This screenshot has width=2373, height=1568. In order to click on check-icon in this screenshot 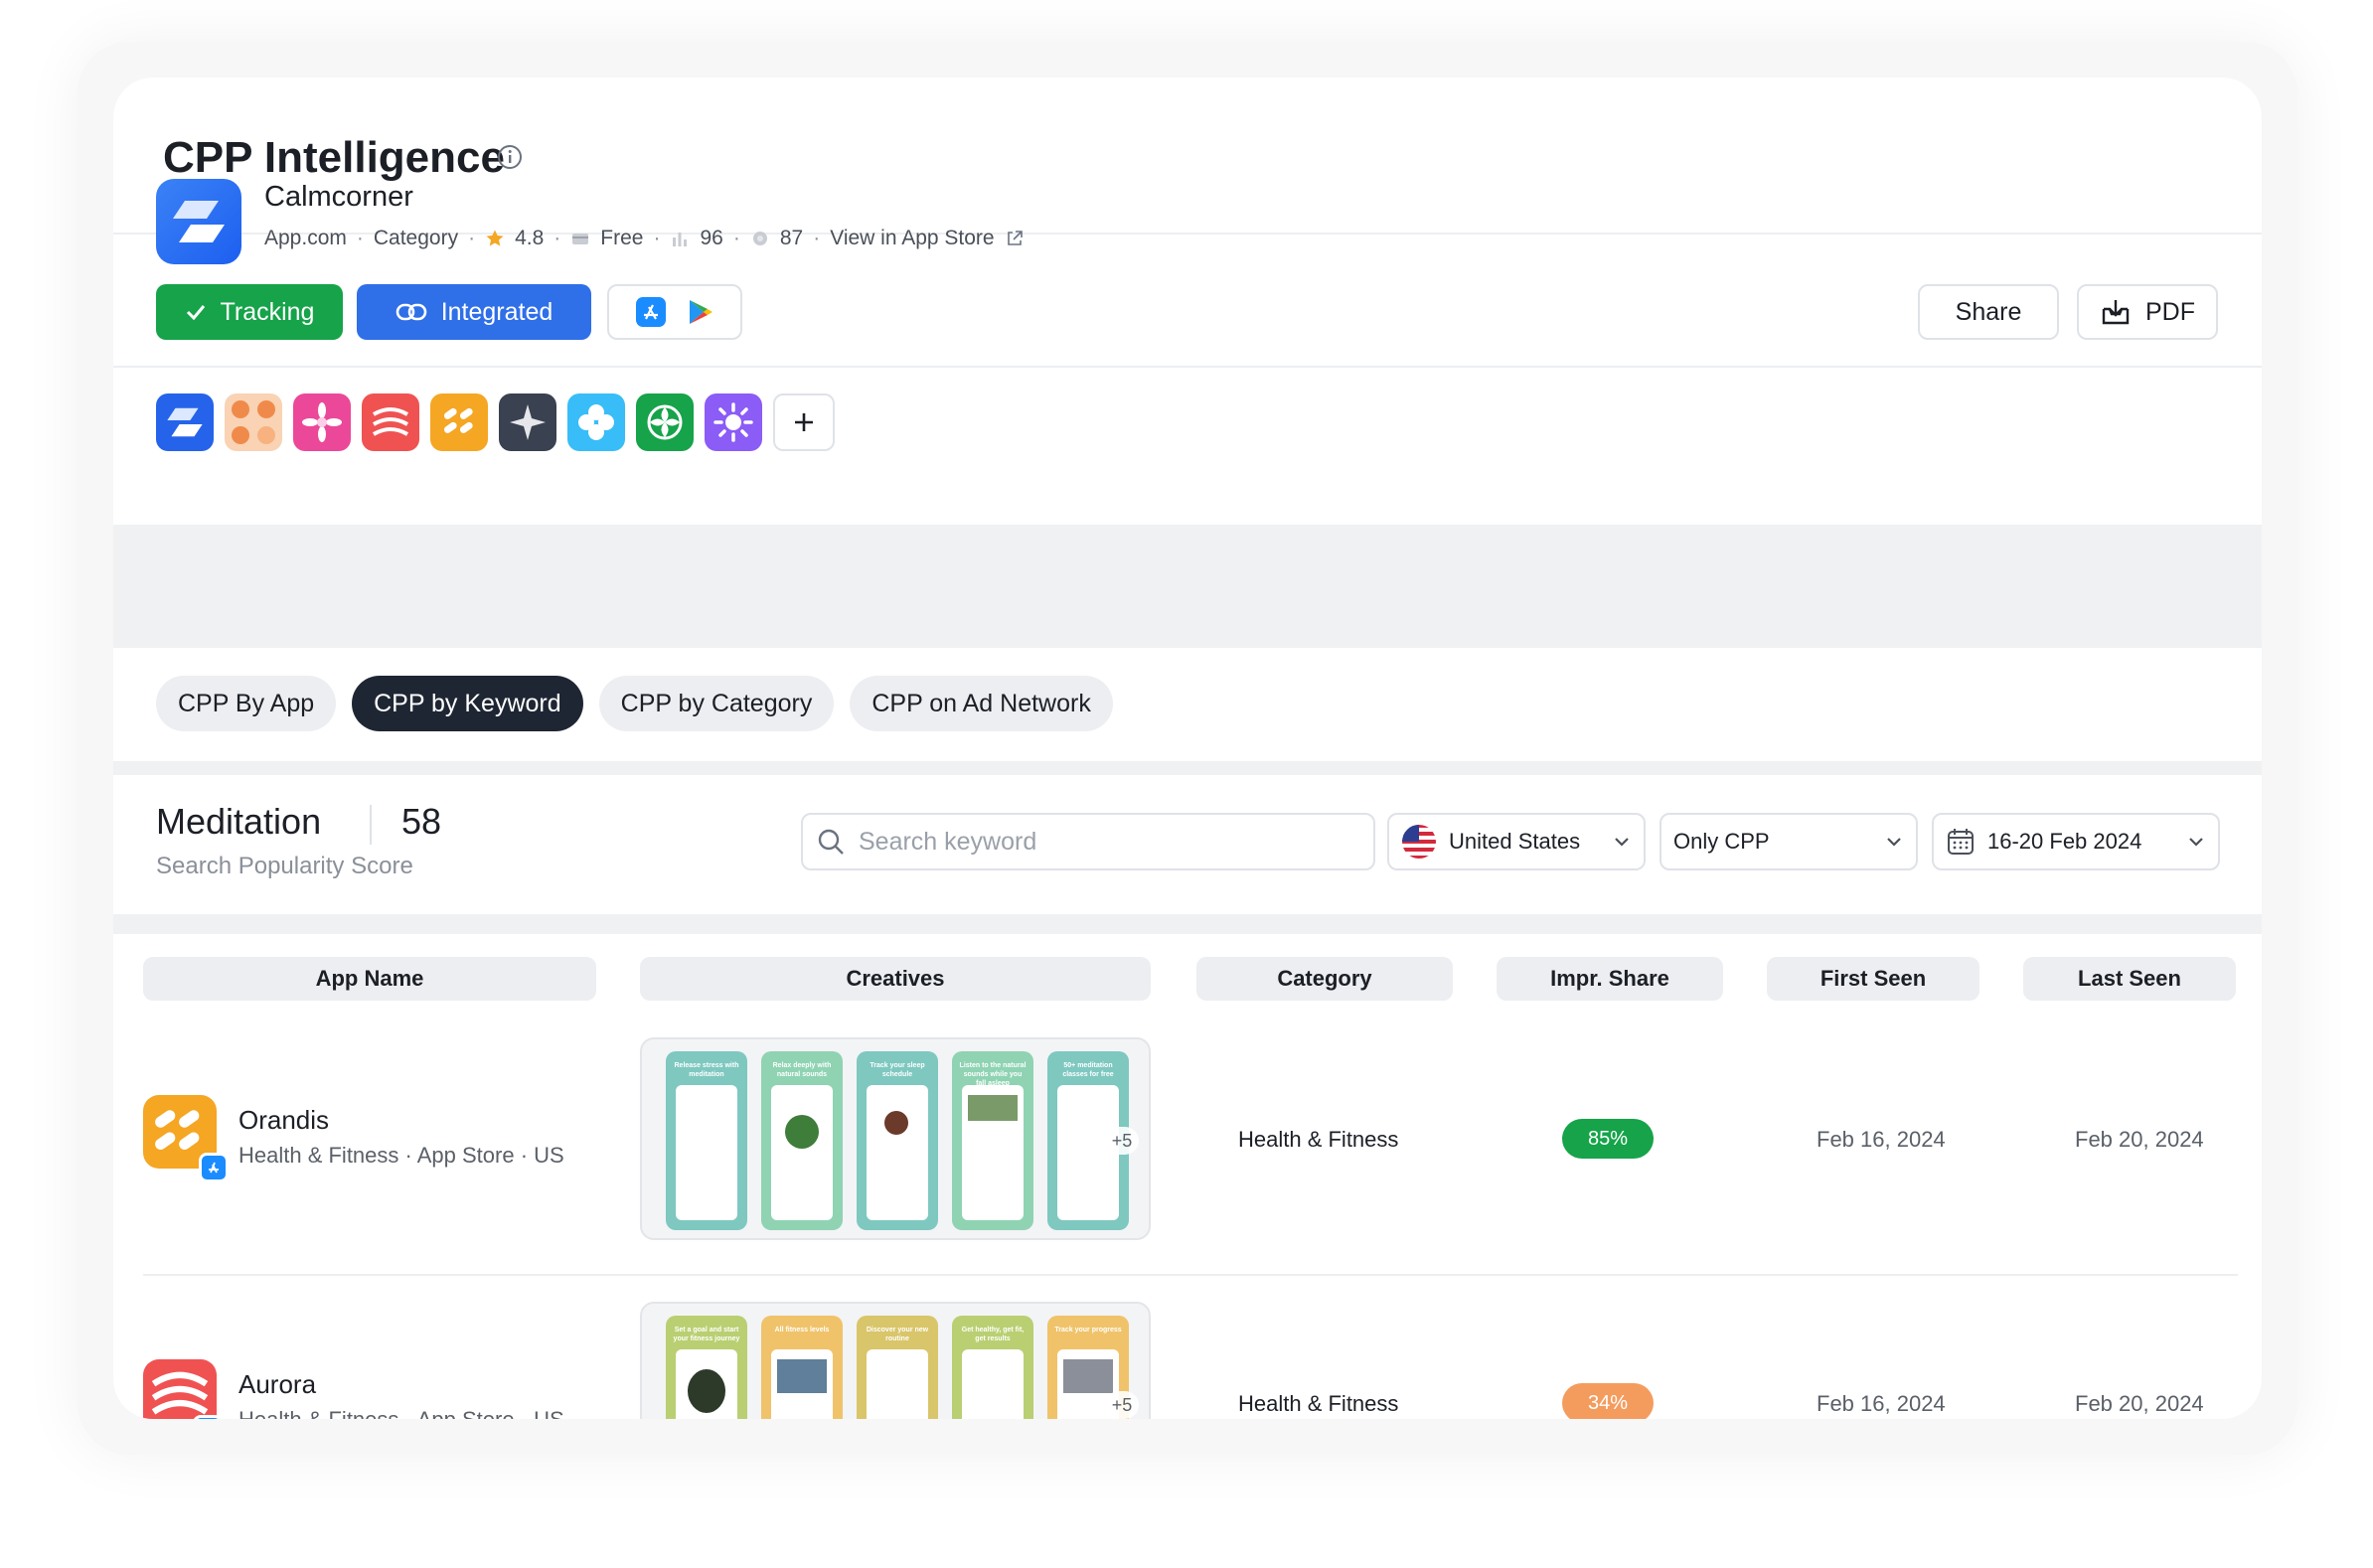, I will do `click(195, 313)`.